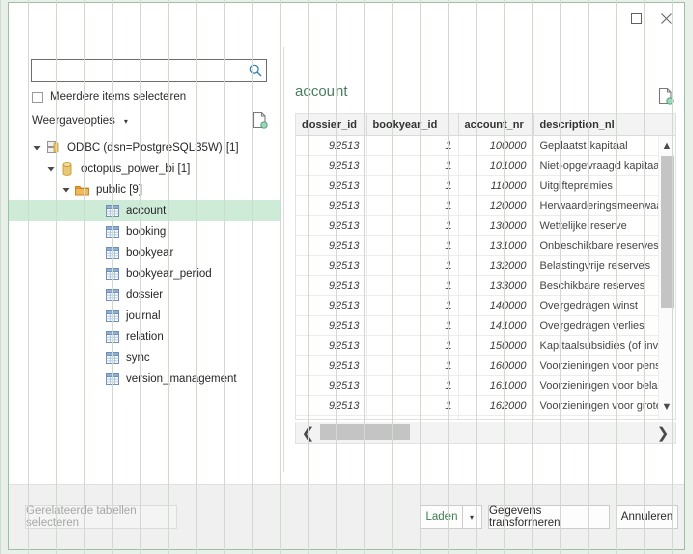 The width and height of the screenshot is (693, 554). I want to click on multi-select-checkbox, so click(37, 97).